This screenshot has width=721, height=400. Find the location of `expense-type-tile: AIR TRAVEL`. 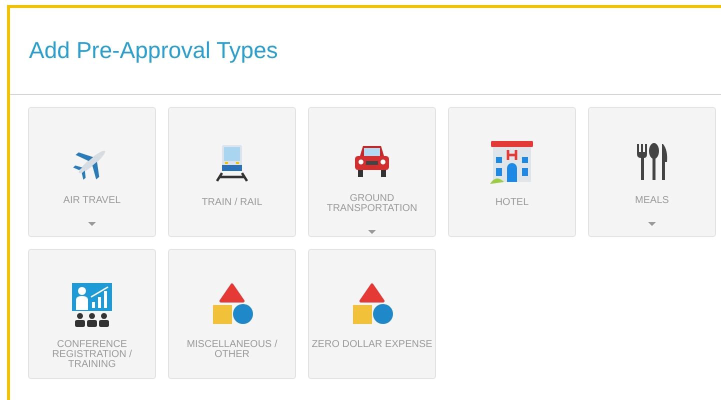

expense-type-tile: AIR TRAVEL is located at coordinates (92, 172).